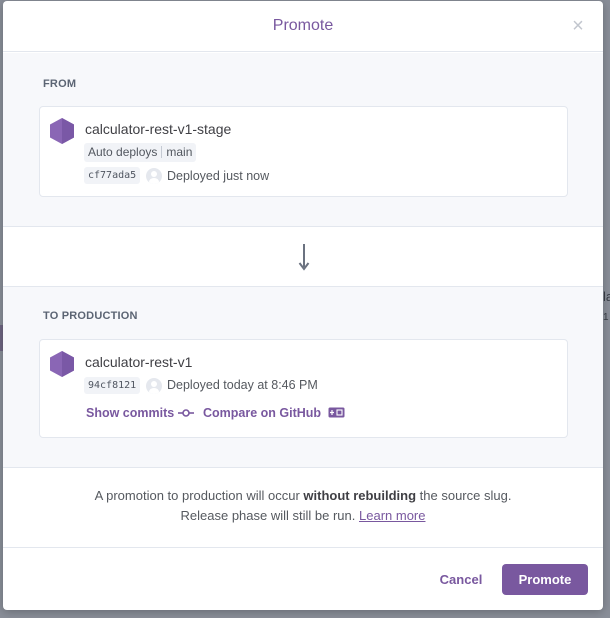 This screenshot has width=610, height=618. Describe the element at coordinates (578, 26) in the screenshot. I see `close-icon: ×` at that location.